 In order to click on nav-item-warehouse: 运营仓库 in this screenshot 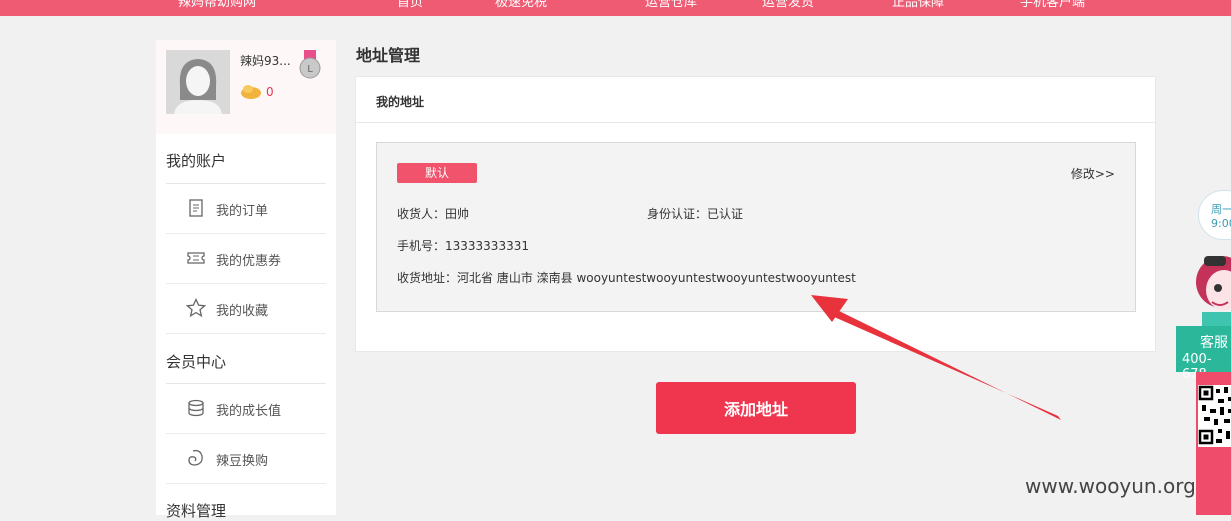, I will do `click(671, 5)`.